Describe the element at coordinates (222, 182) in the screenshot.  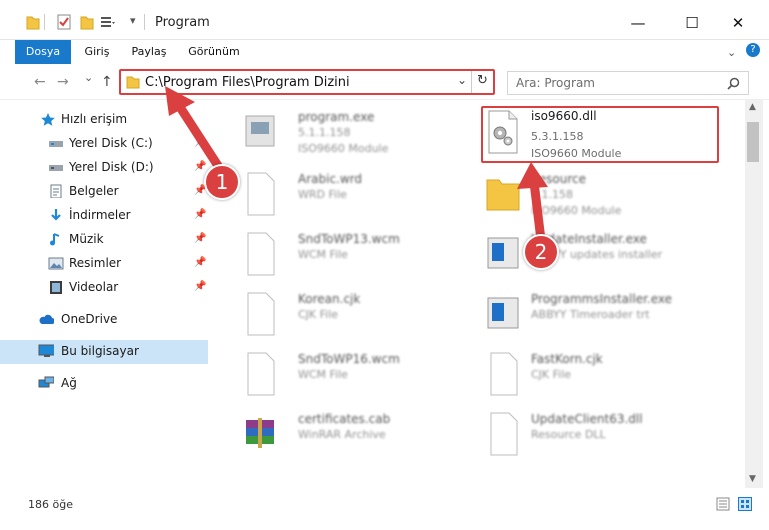
I see `step-badge-1: 1` at that location.